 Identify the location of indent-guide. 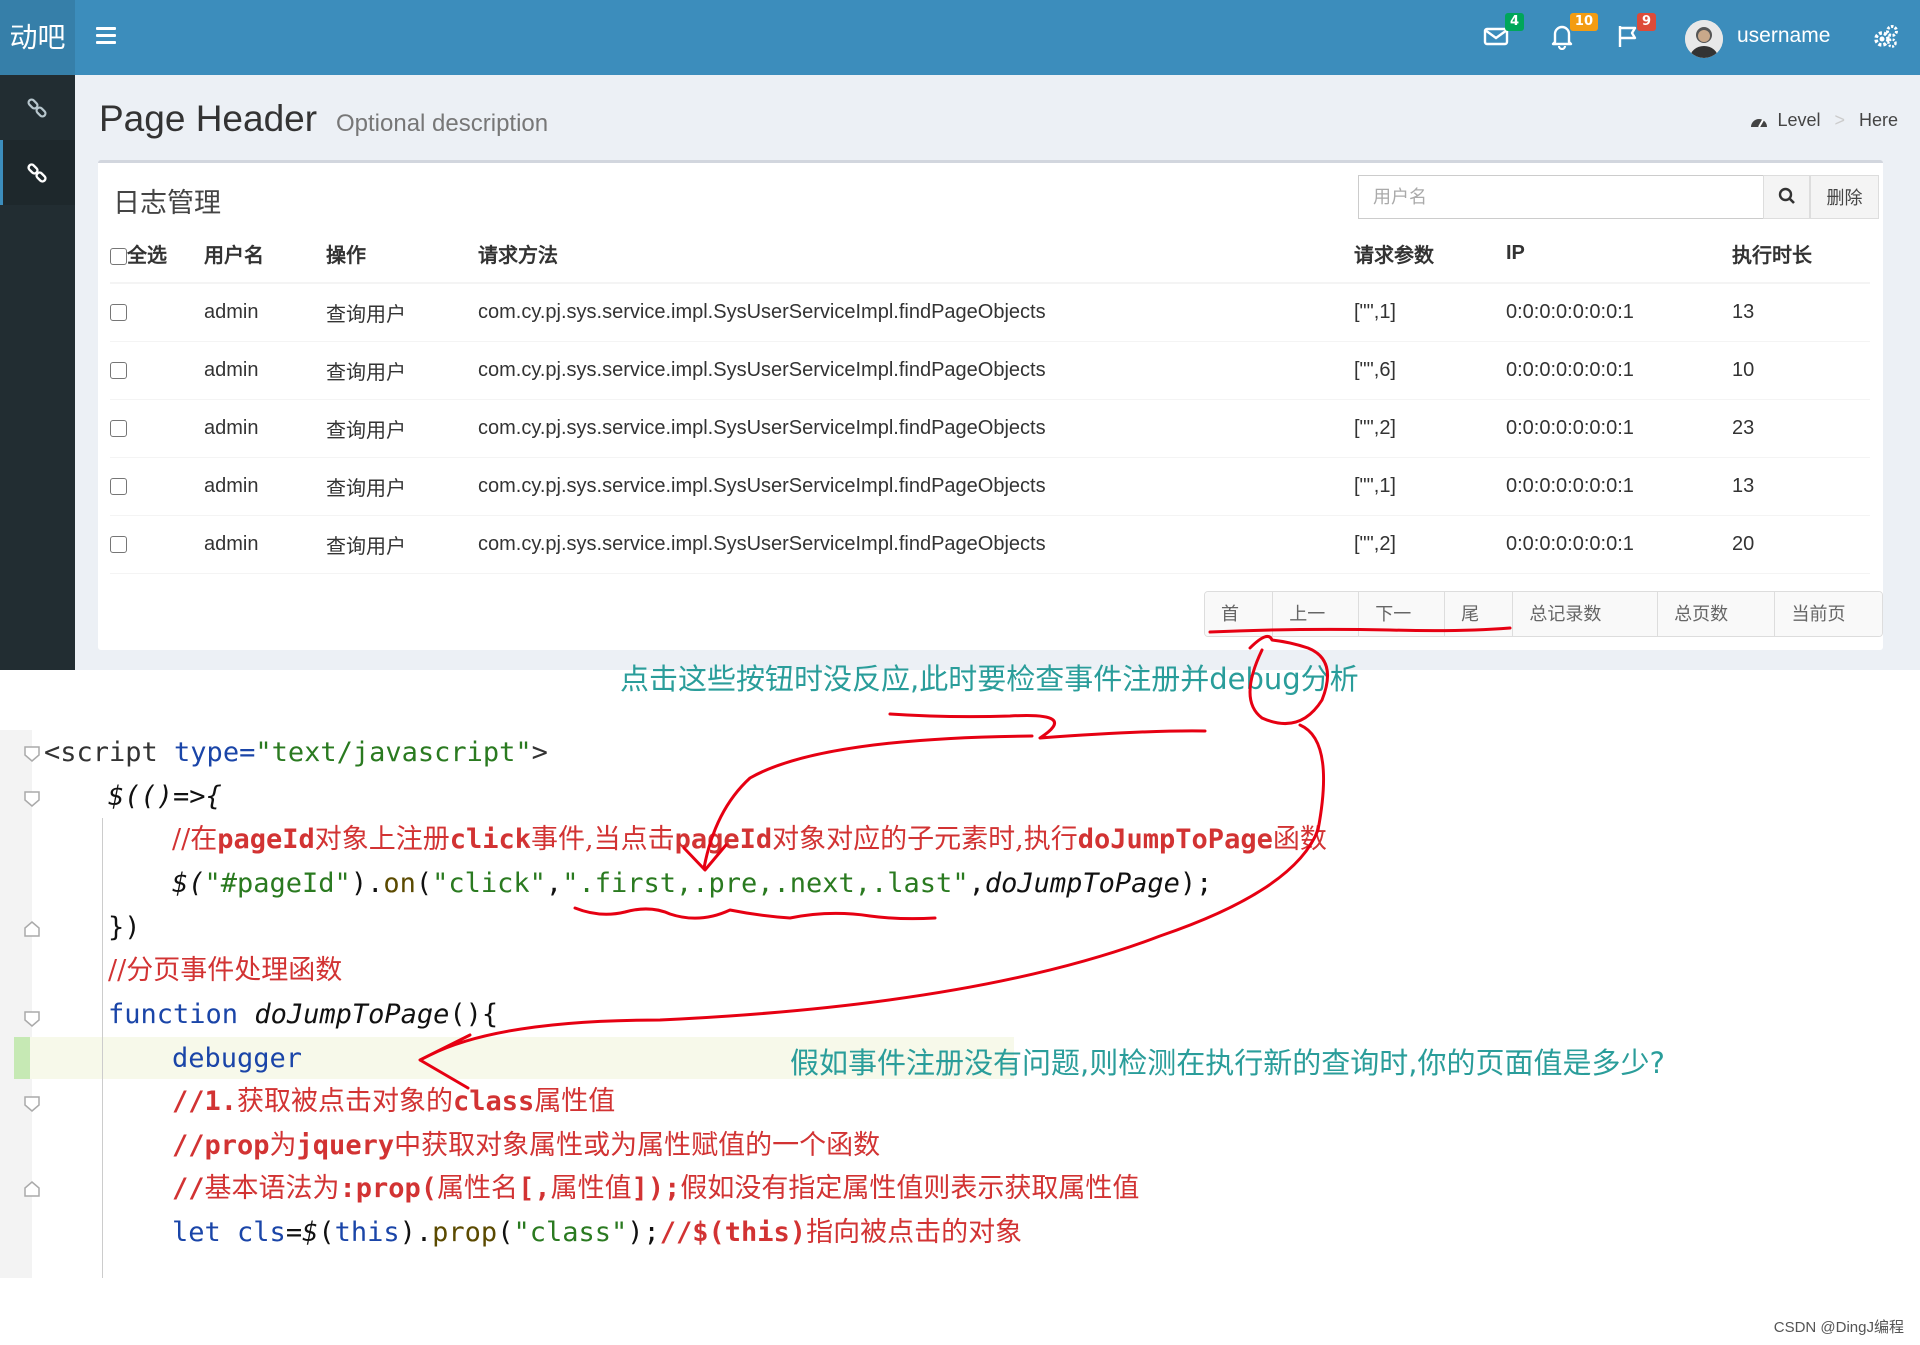
(102, 1048).